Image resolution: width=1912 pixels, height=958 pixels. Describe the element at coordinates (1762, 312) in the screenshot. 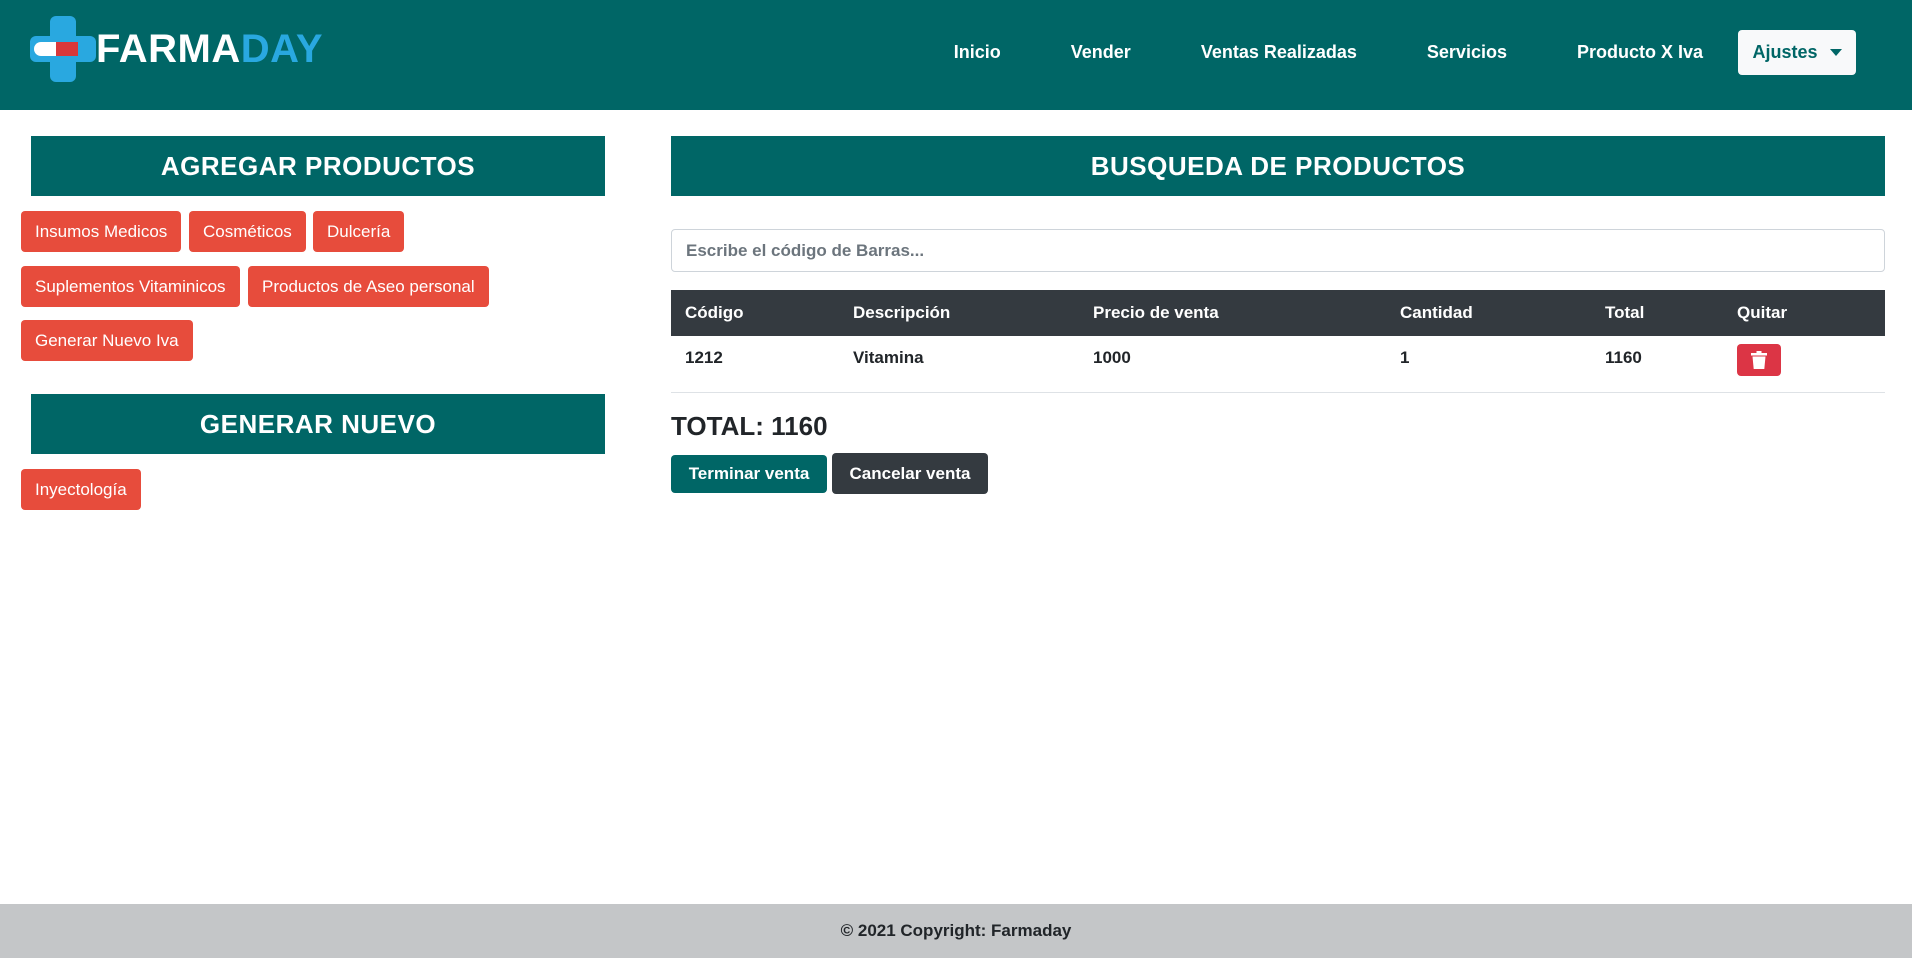

I see `column-header-quitar: Quitar` at that location.